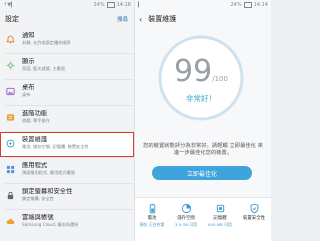 Image resolution: width=320 pixels, height=241 pixels. I want to click on status-description: 您的裝置狀態評分為非常好。請輕觸 立即最佳化 來進一步最佳化您的裝置。, so click(203, 149).